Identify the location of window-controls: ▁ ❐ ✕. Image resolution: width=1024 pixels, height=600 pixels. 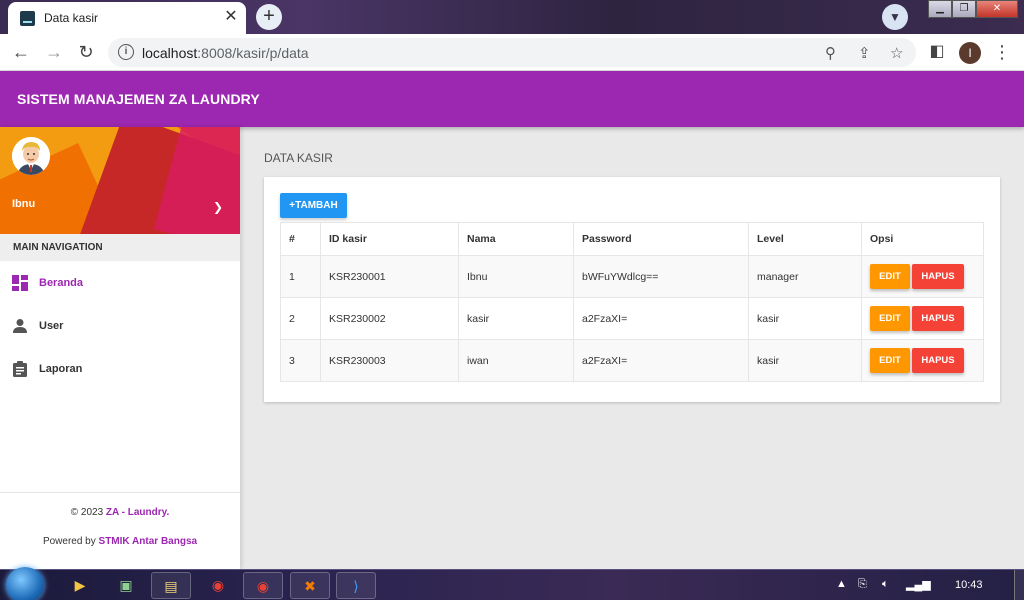
(973, 9).